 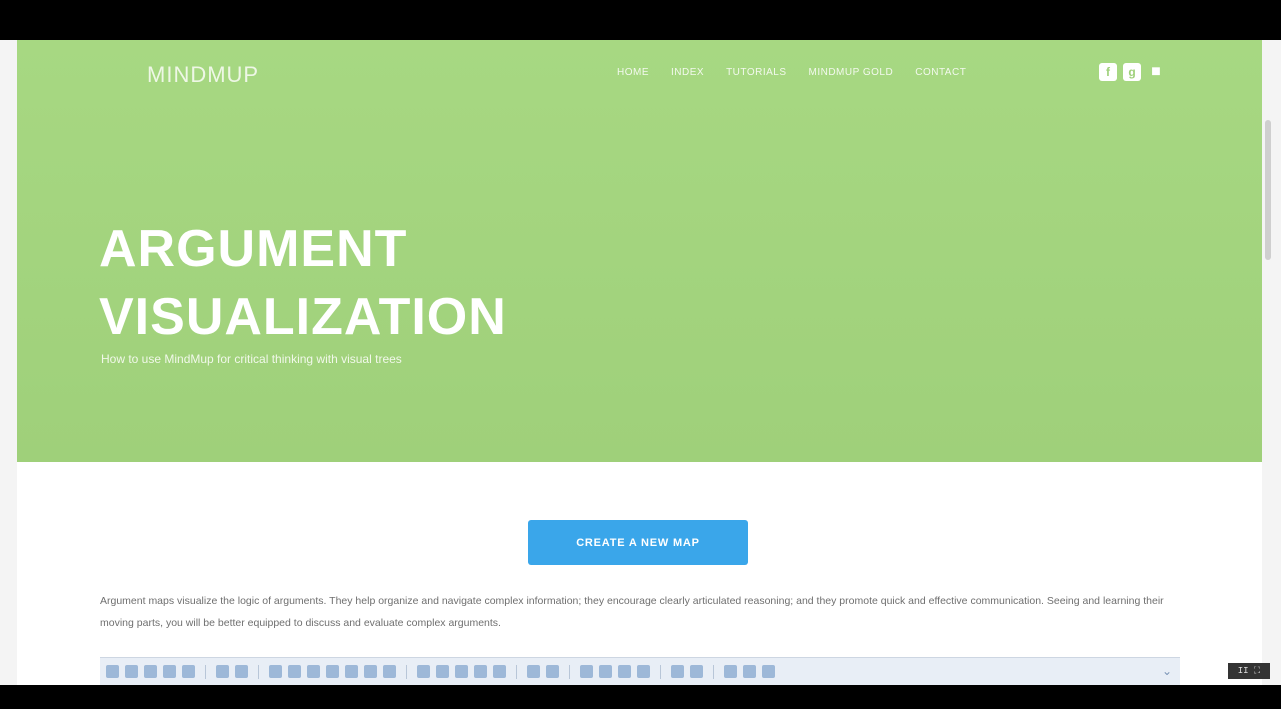 What do you see at coordinates (851, 72) in the screenshot?
I see `nav-mindmup-gold: MINDMUP GOLD` at bounding box center [851, 72].